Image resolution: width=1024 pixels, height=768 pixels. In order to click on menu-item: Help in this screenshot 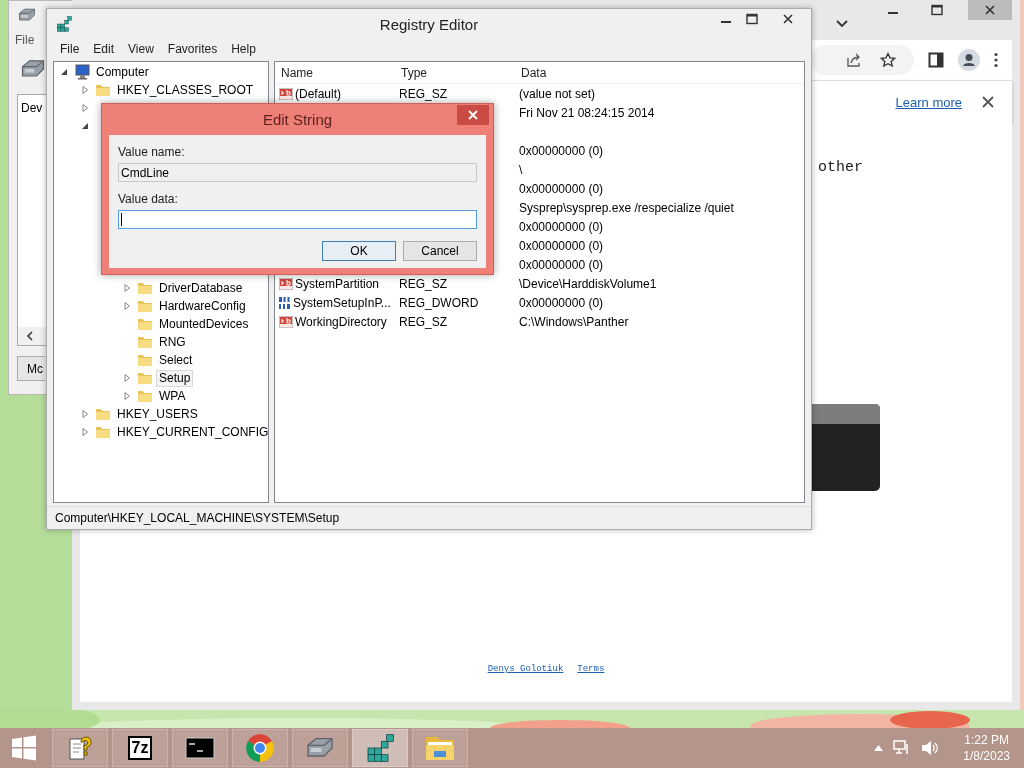, I will do `click(243, 49)`.